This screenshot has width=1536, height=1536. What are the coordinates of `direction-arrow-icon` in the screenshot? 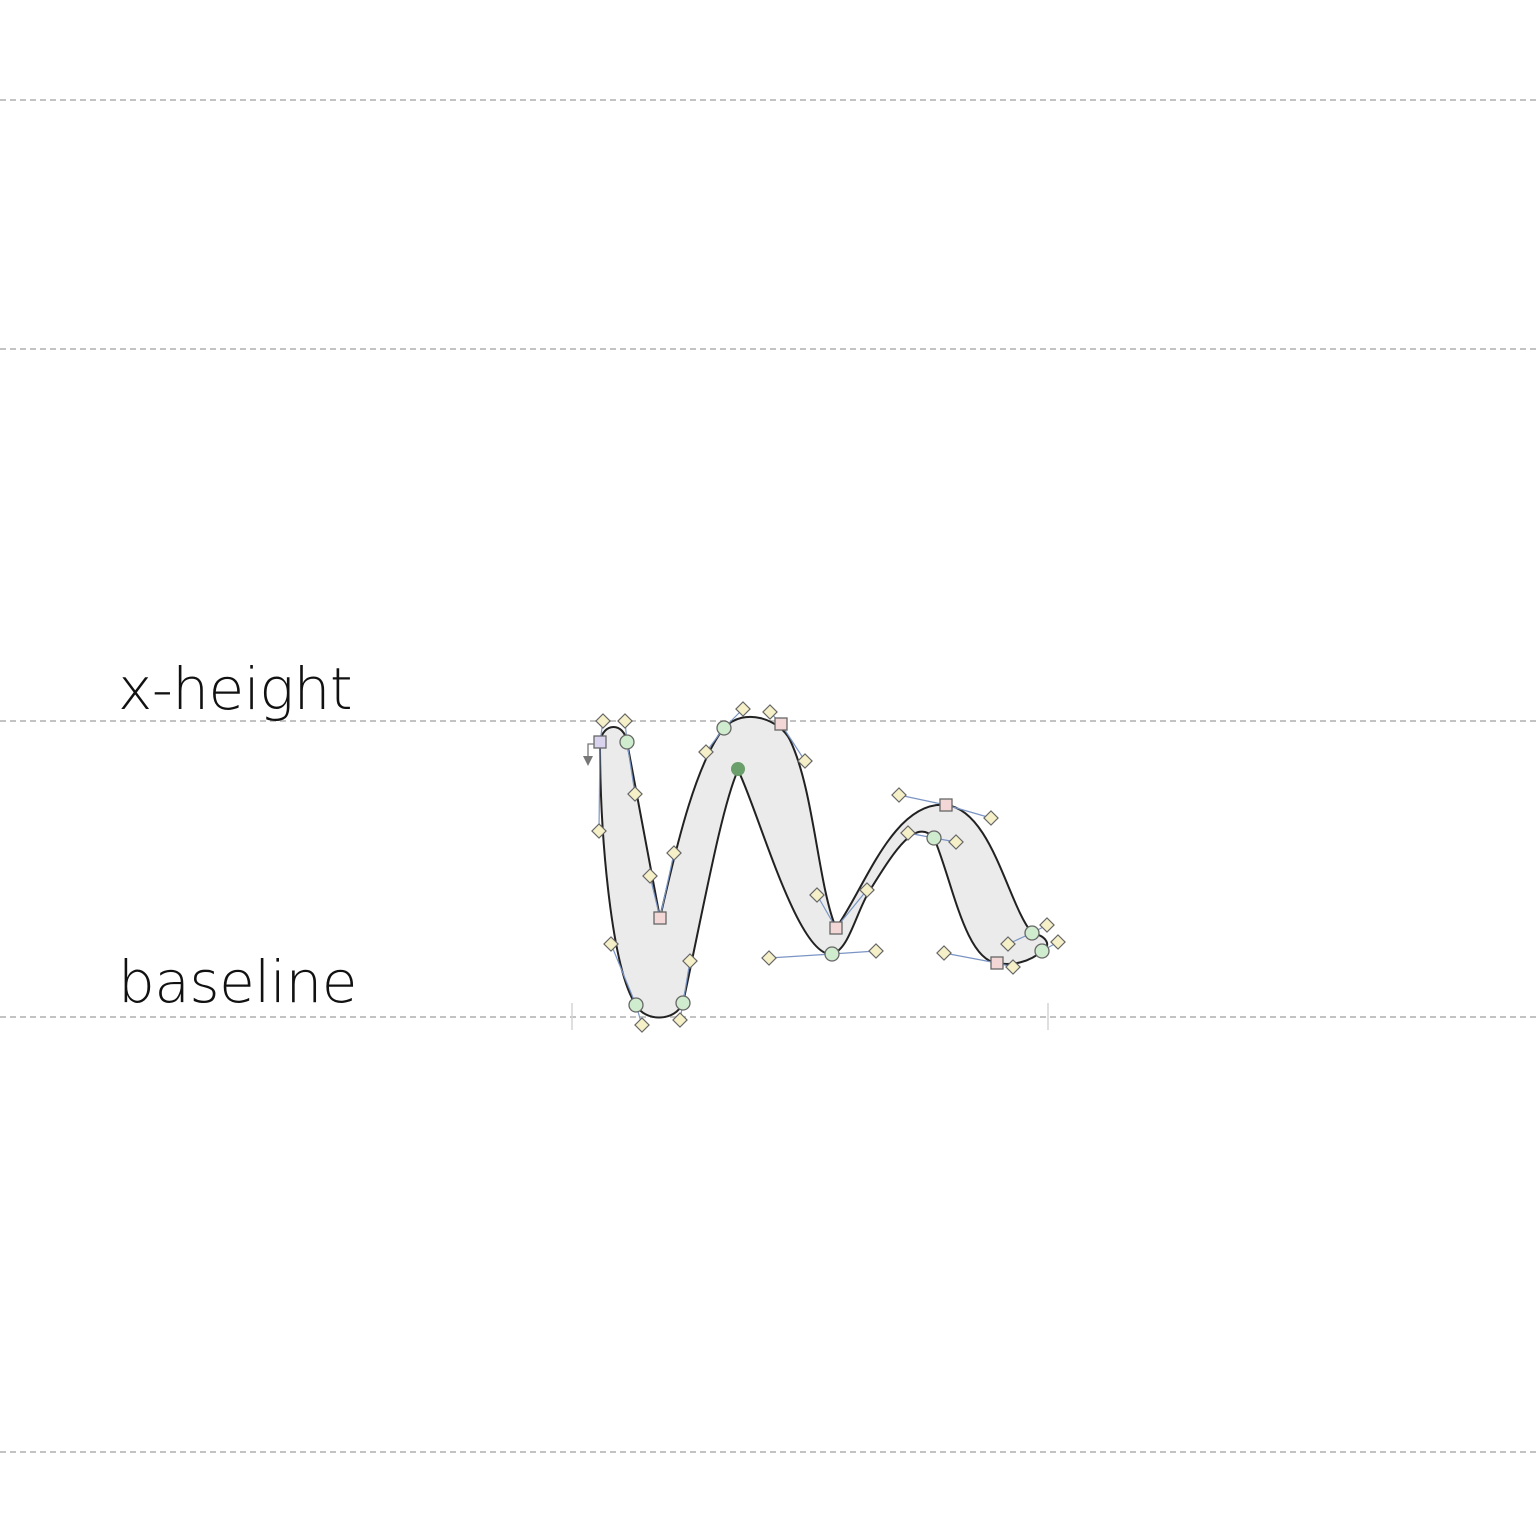 It's located at (590, 750).